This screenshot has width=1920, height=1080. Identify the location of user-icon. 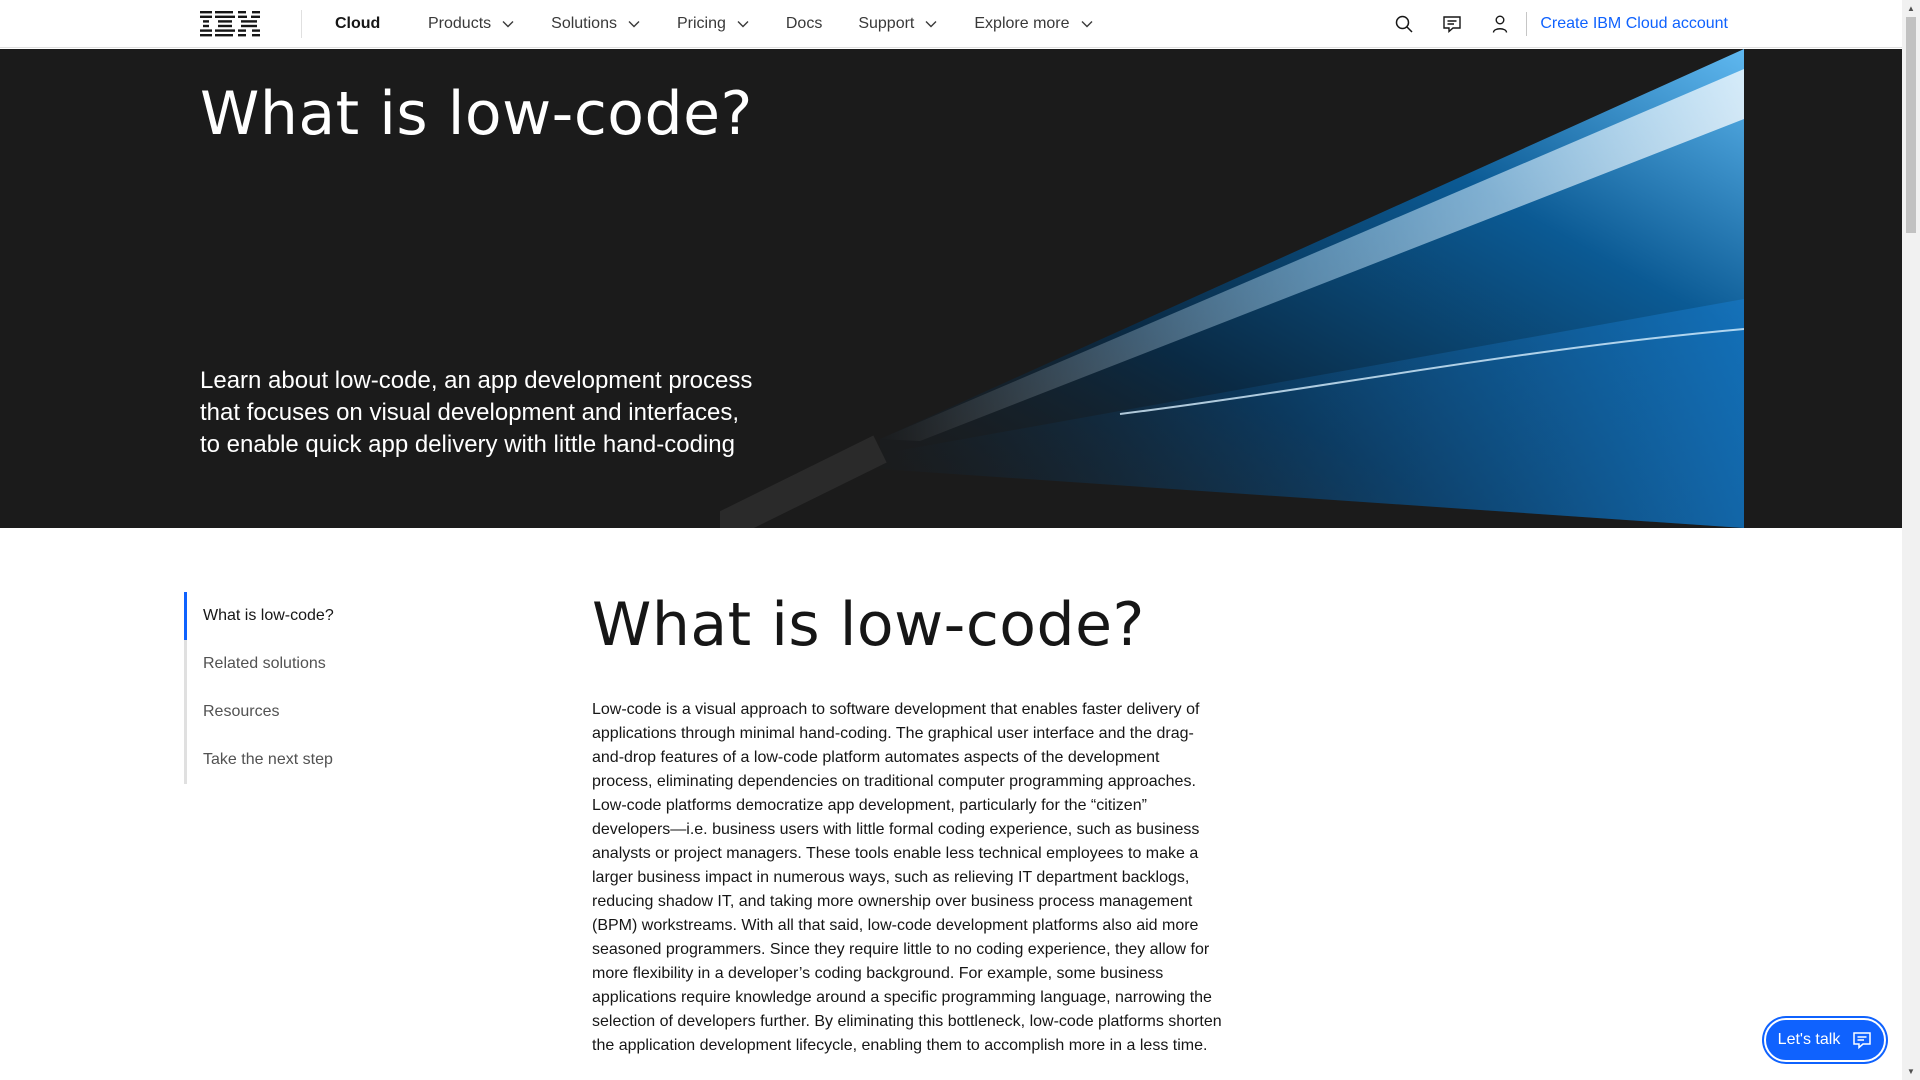
(1500, 24).